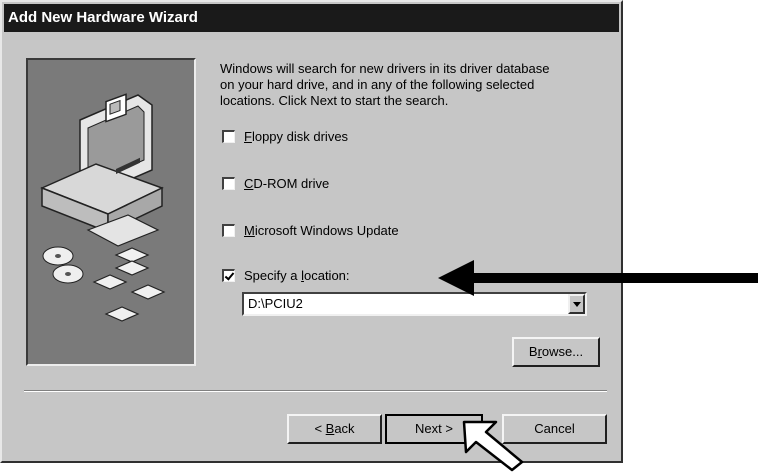  What do you see at coordinates (275, 303) in the screenshot?
I see `location-value: D:\PCIU2` at bounding box center [275, 303].